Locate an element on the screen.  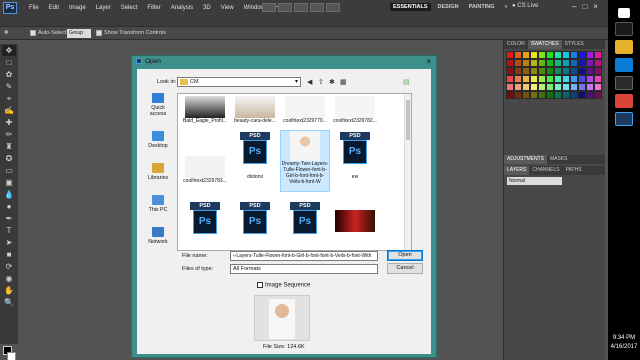
taskbar-clock: 9:34 PM 4/16/2017 is located at coordinates (624, 343).